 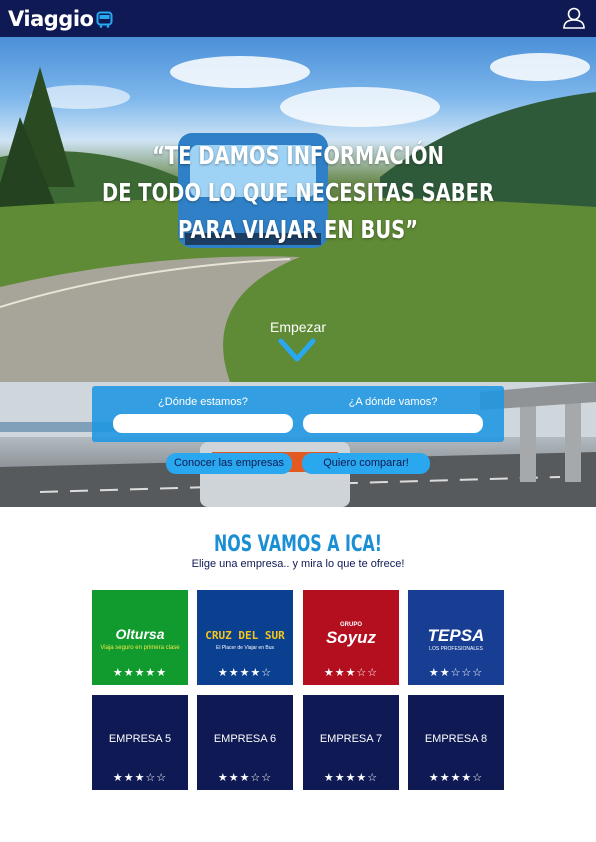 I want to click on soyuz-name: Soyuz, so click(x=351, y=637).